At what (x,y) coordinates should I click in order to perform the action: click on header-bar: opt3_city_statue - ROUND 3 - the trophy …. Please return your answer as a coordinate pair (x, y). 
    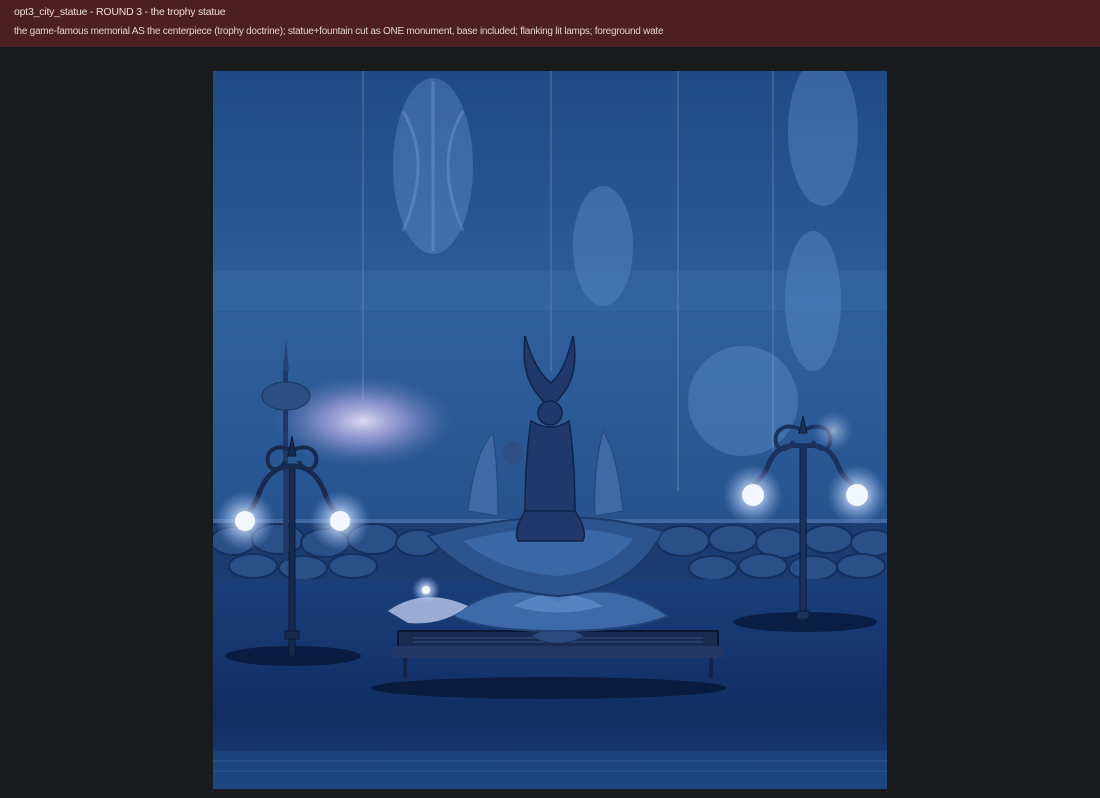
    Looking at the image, I should click on (550, 23).